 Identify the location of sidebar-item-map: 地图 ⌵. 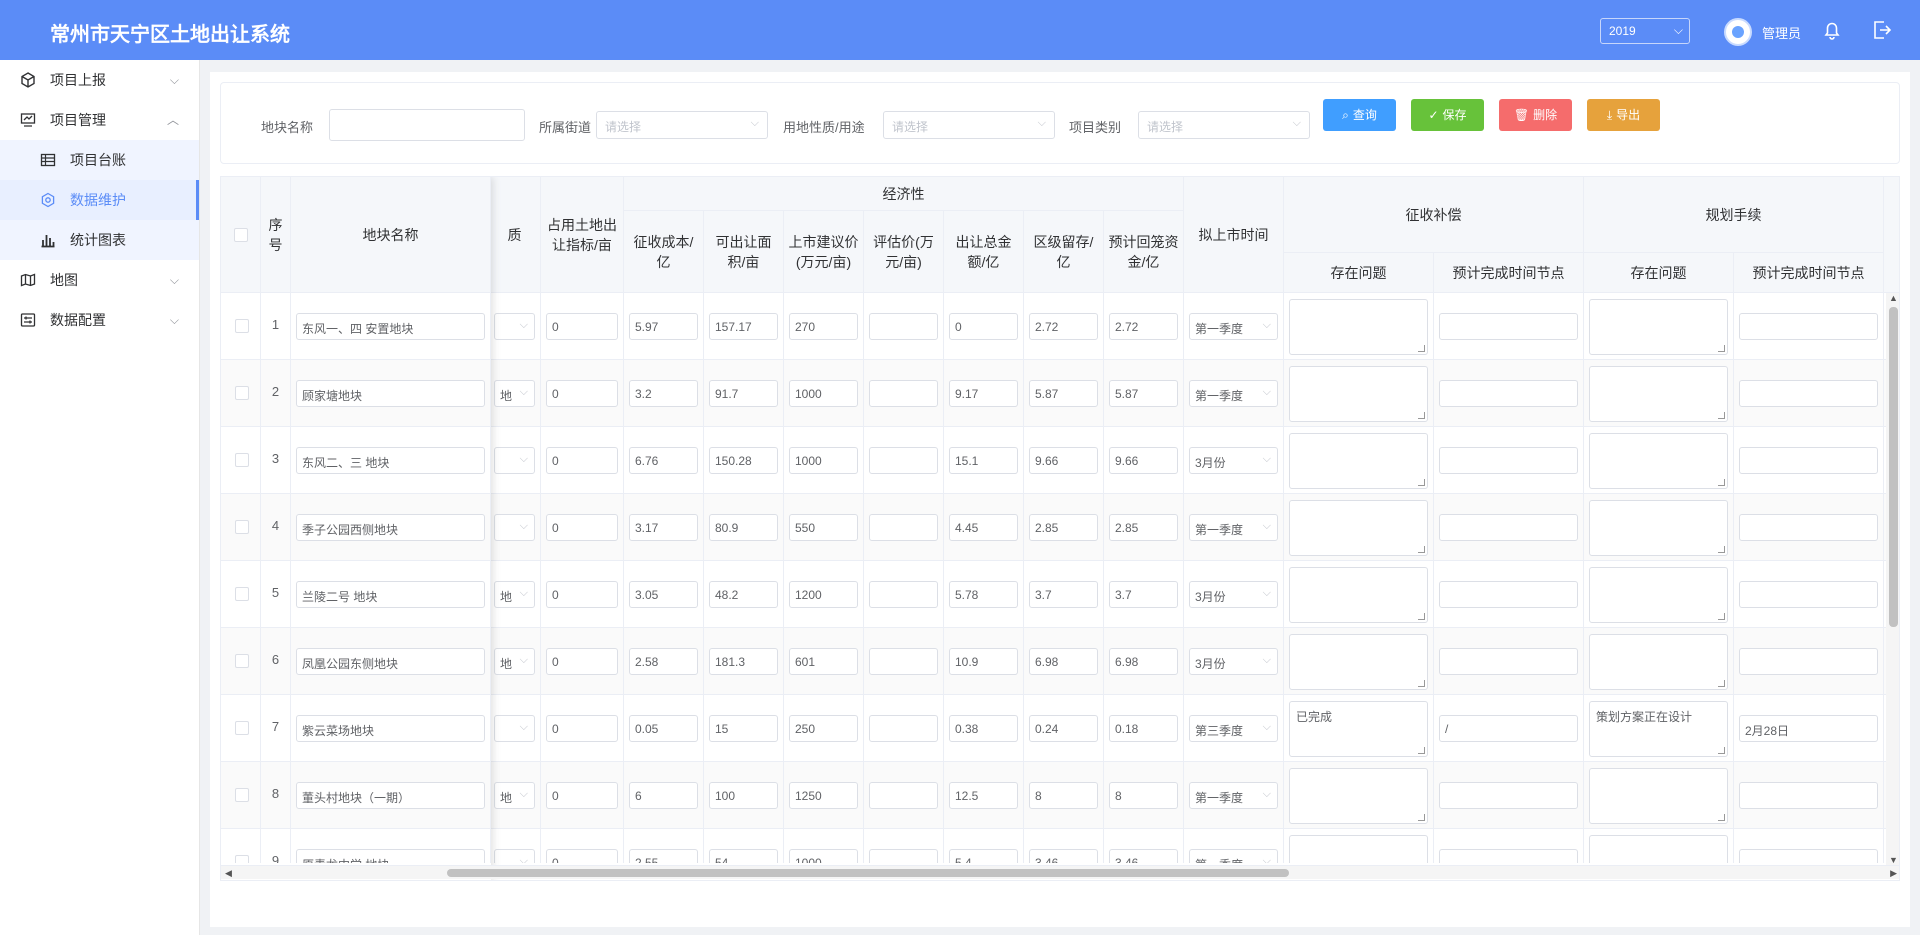
(99, 280).